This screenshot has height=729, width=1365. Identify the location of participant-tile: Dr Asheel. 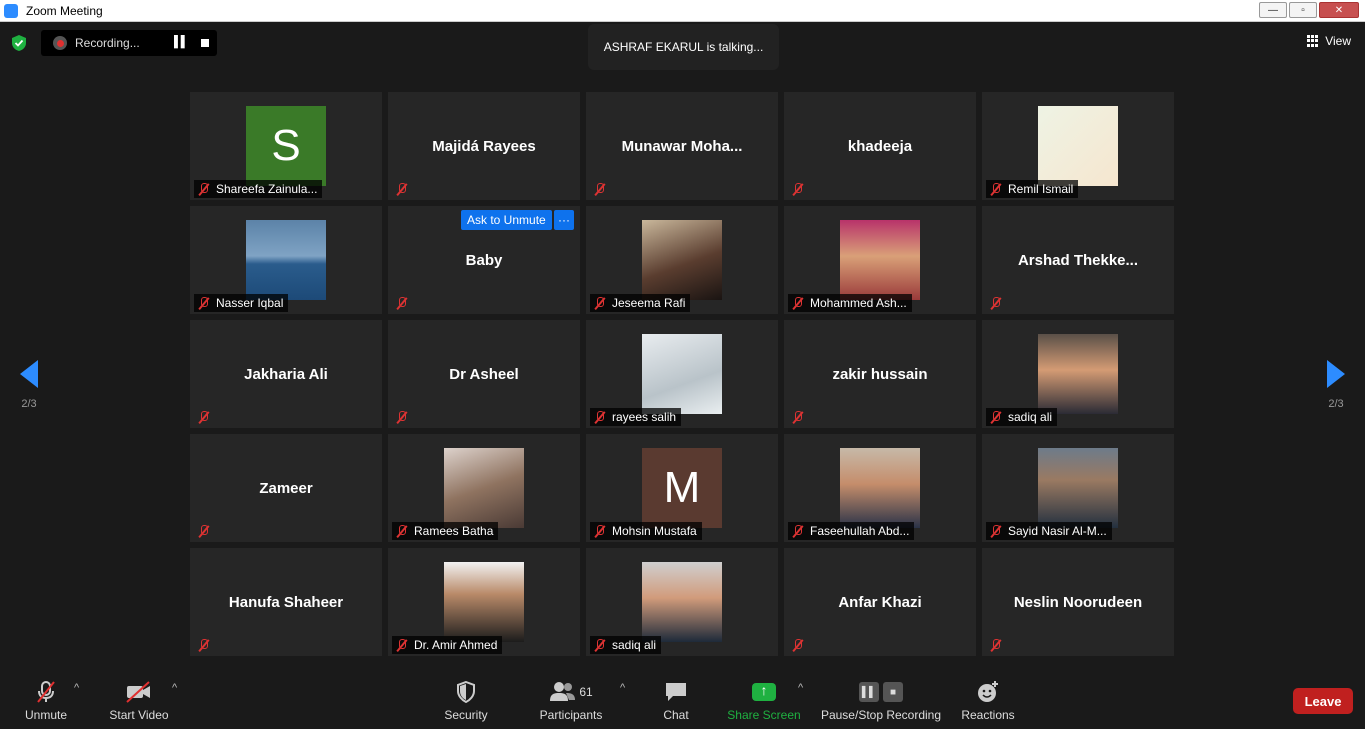
(484, 374).